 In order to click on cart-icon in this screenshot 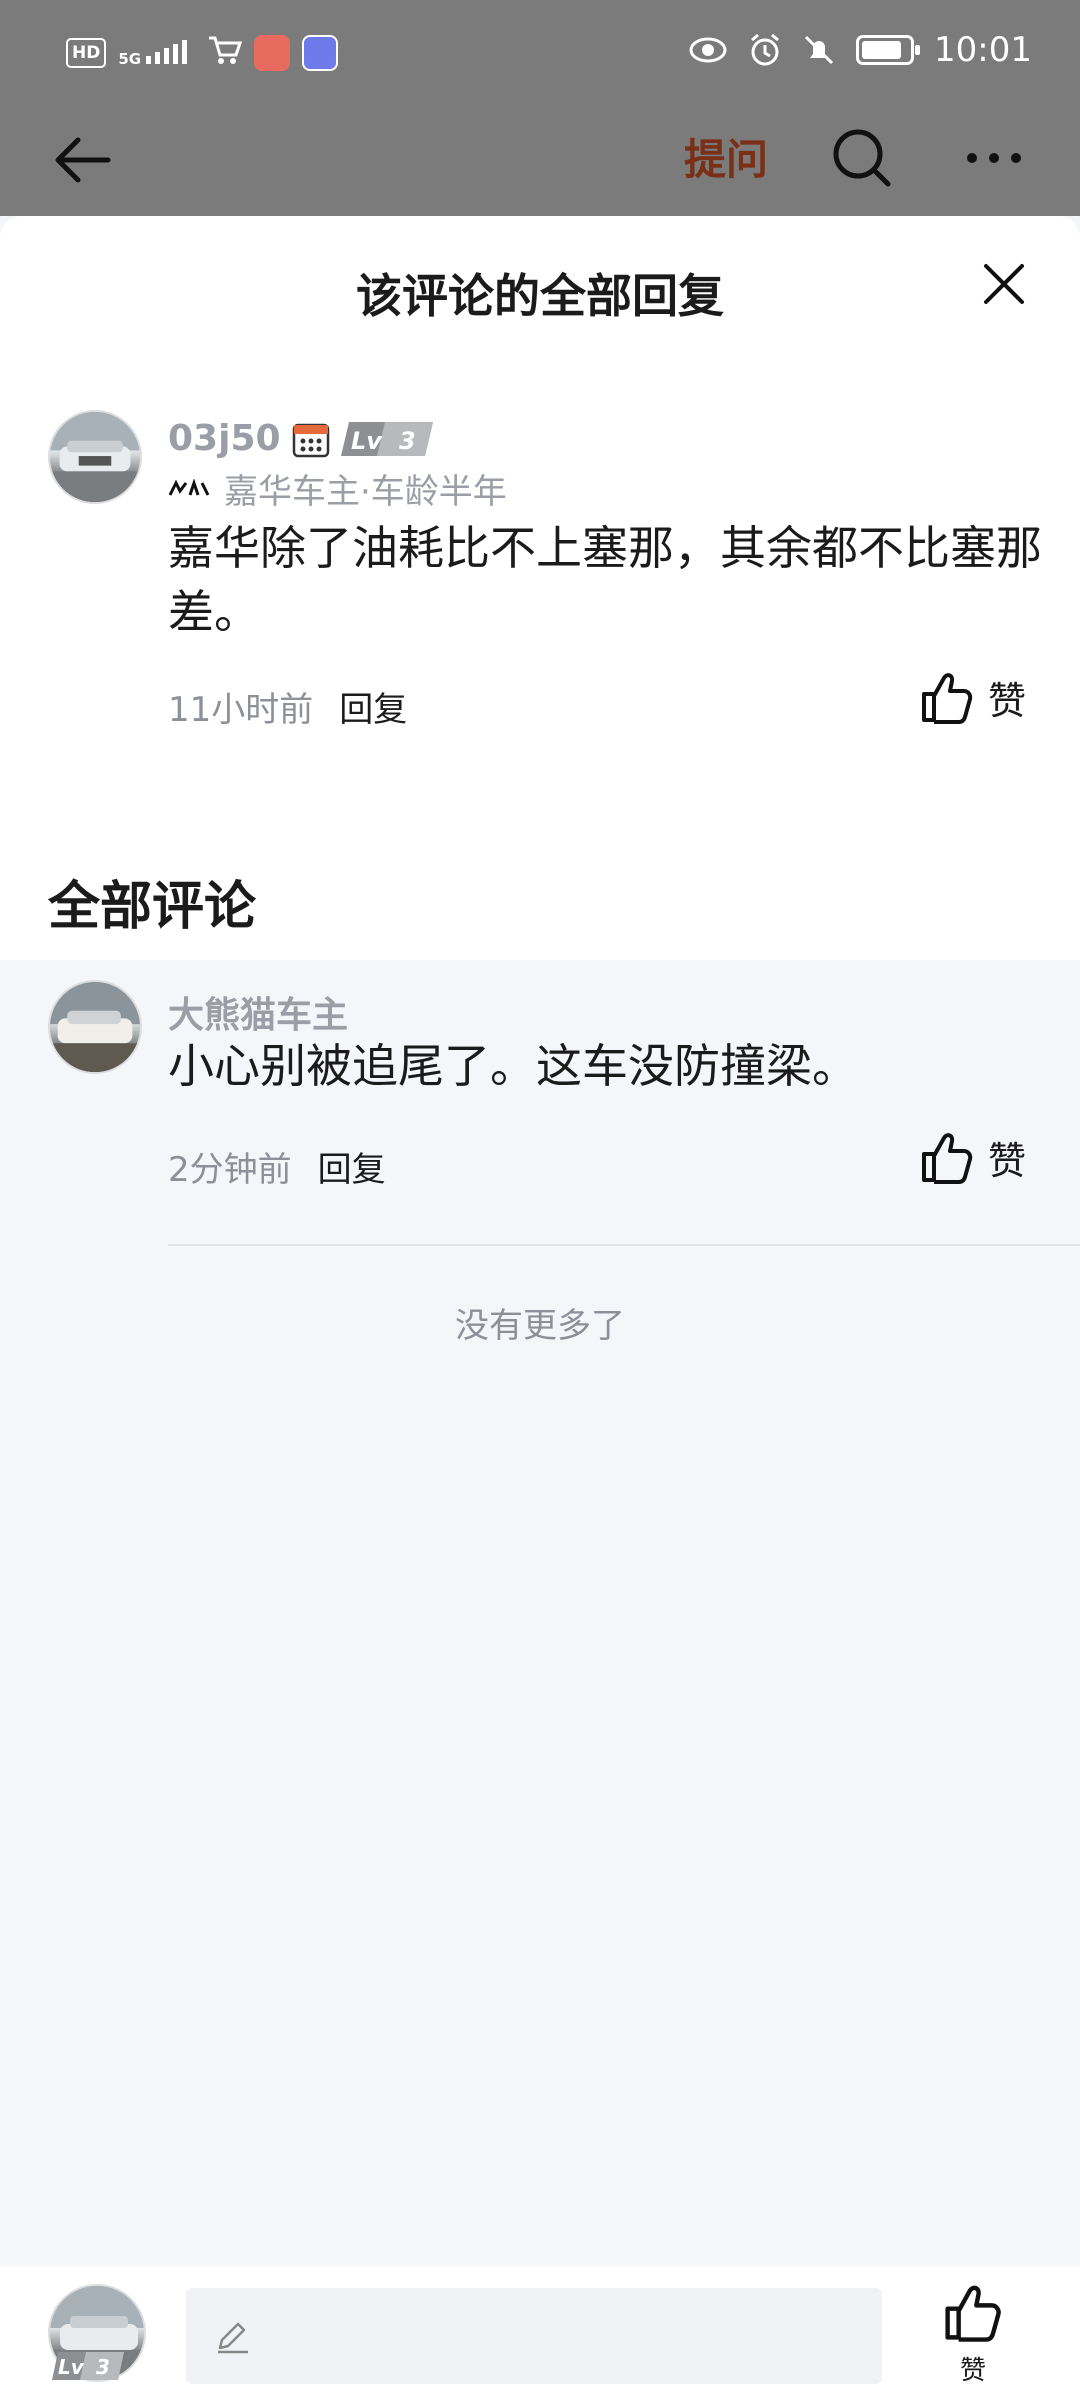, I will do `click(224, 53)`.